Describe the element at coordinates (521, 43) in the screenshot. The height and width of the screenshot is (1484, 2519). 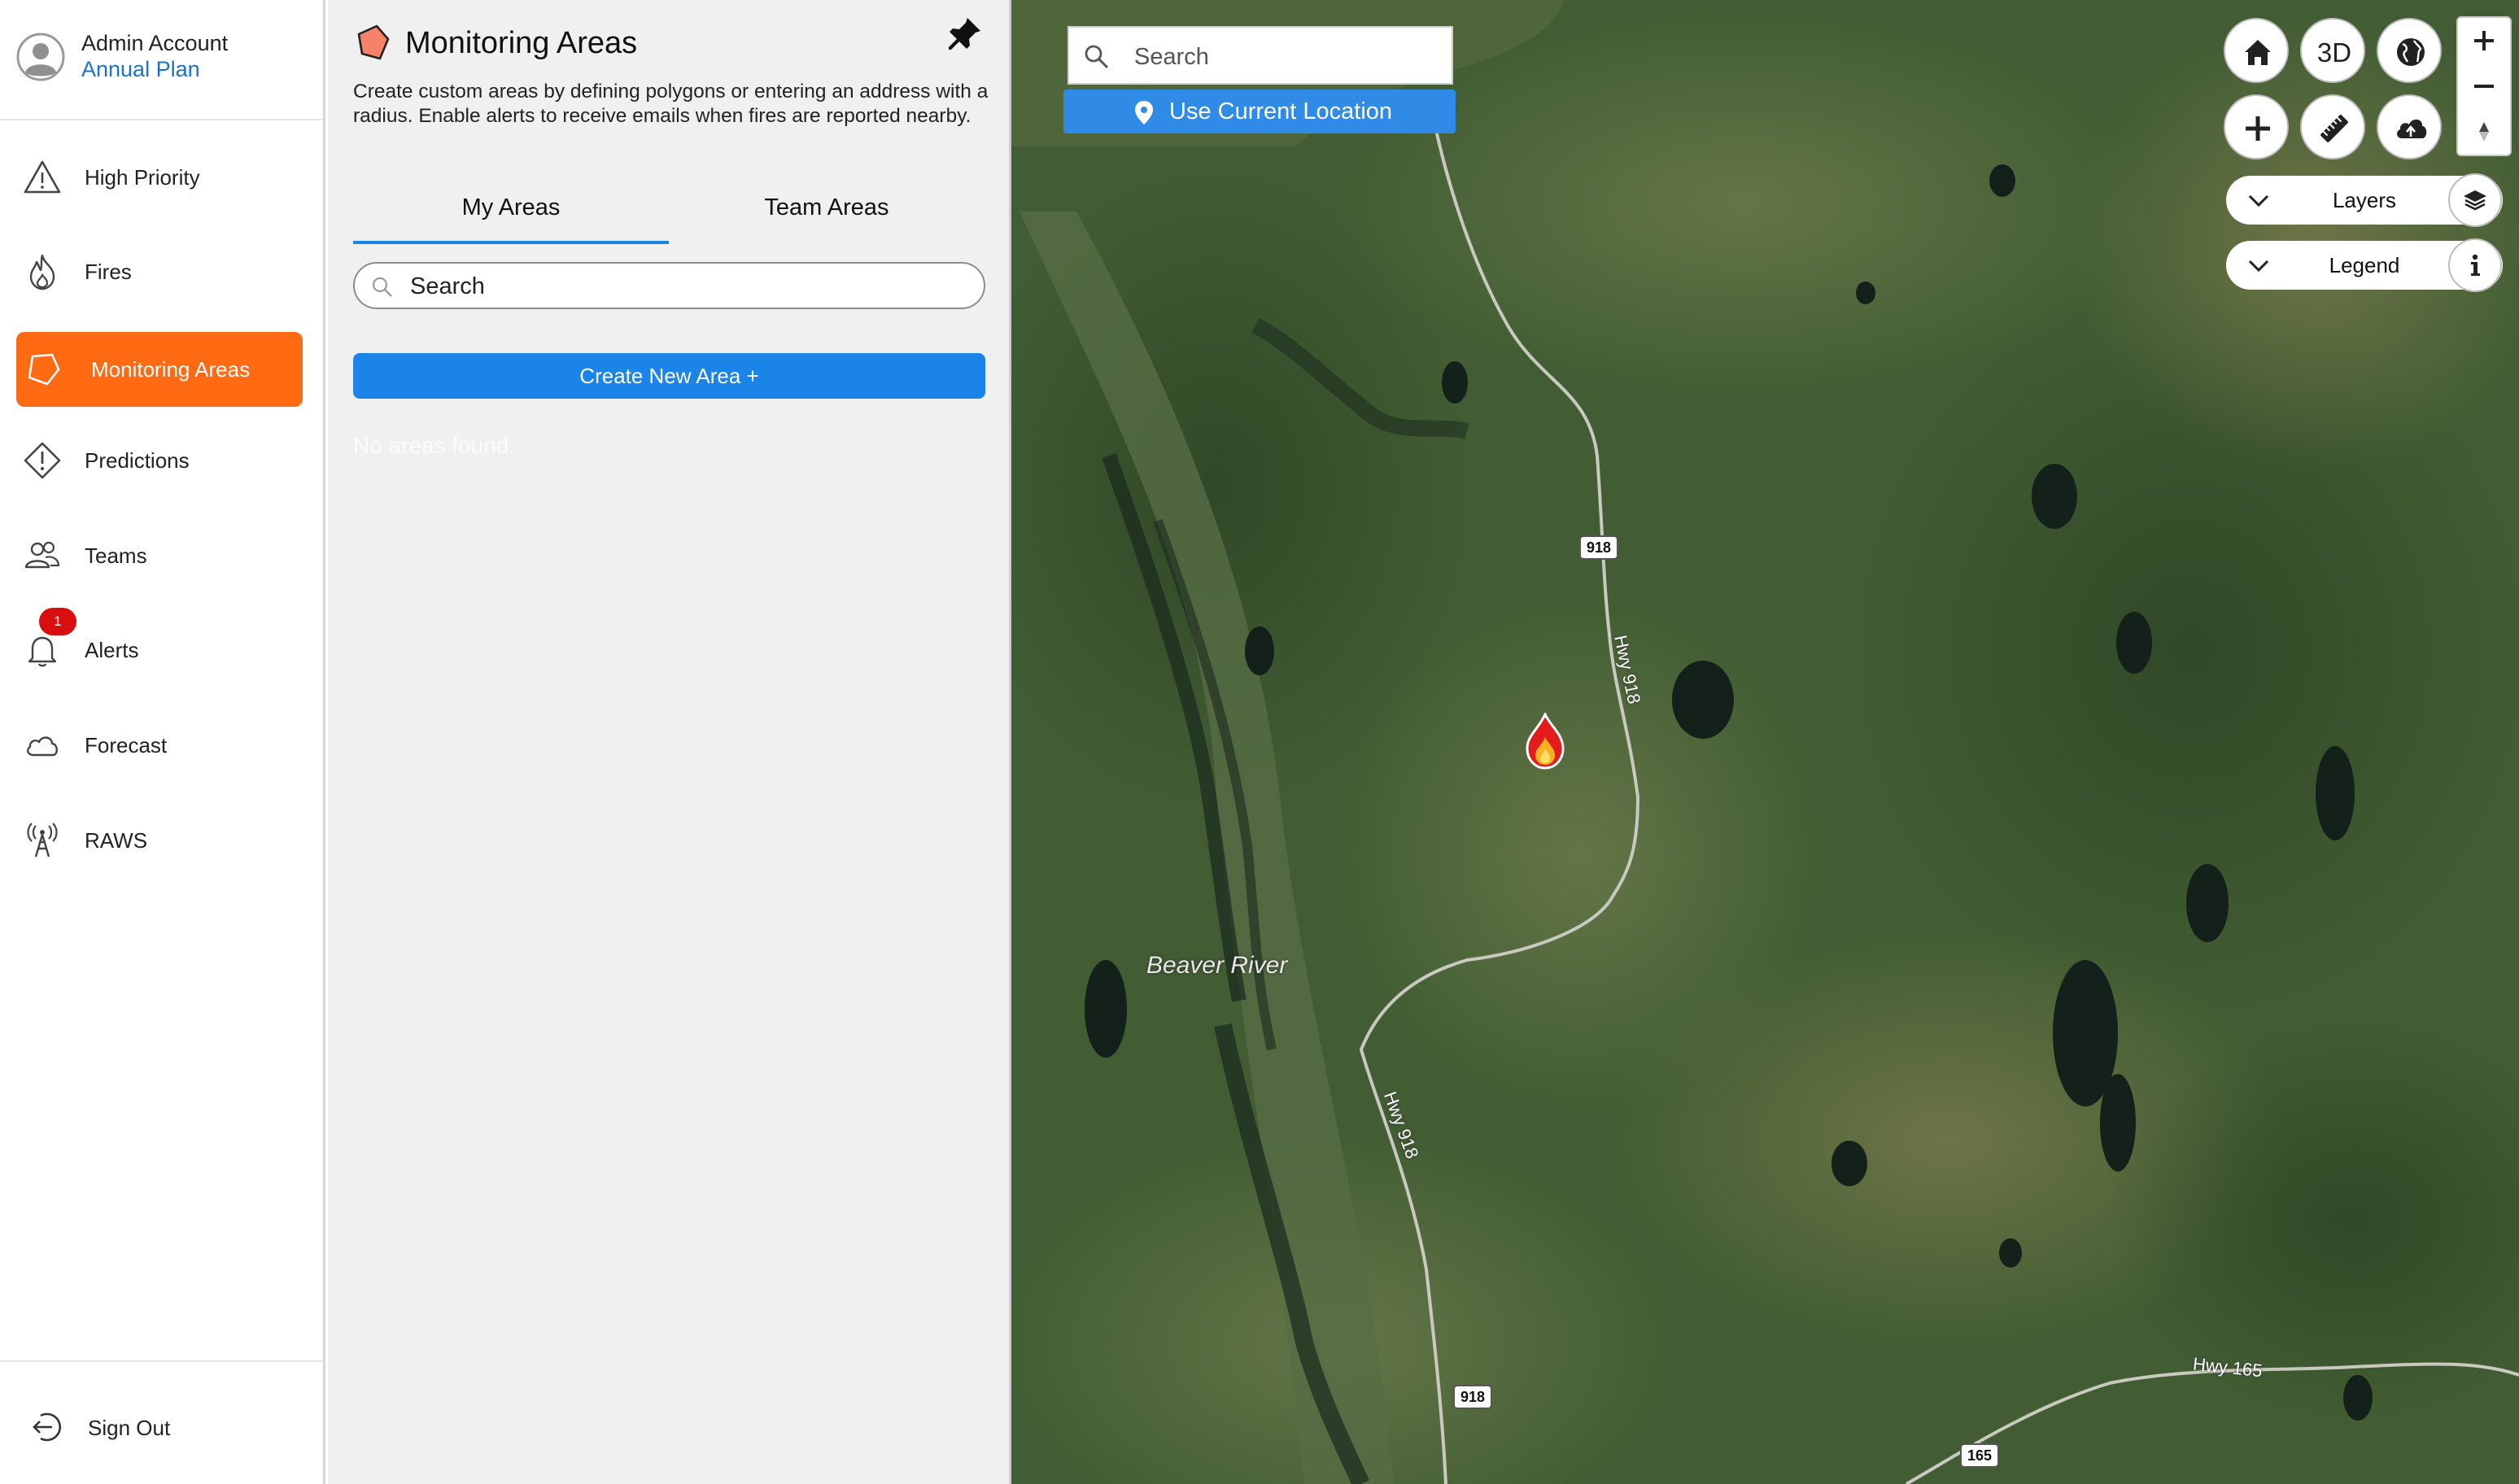
I see `panel-title: Monitoring Areas` at that location.